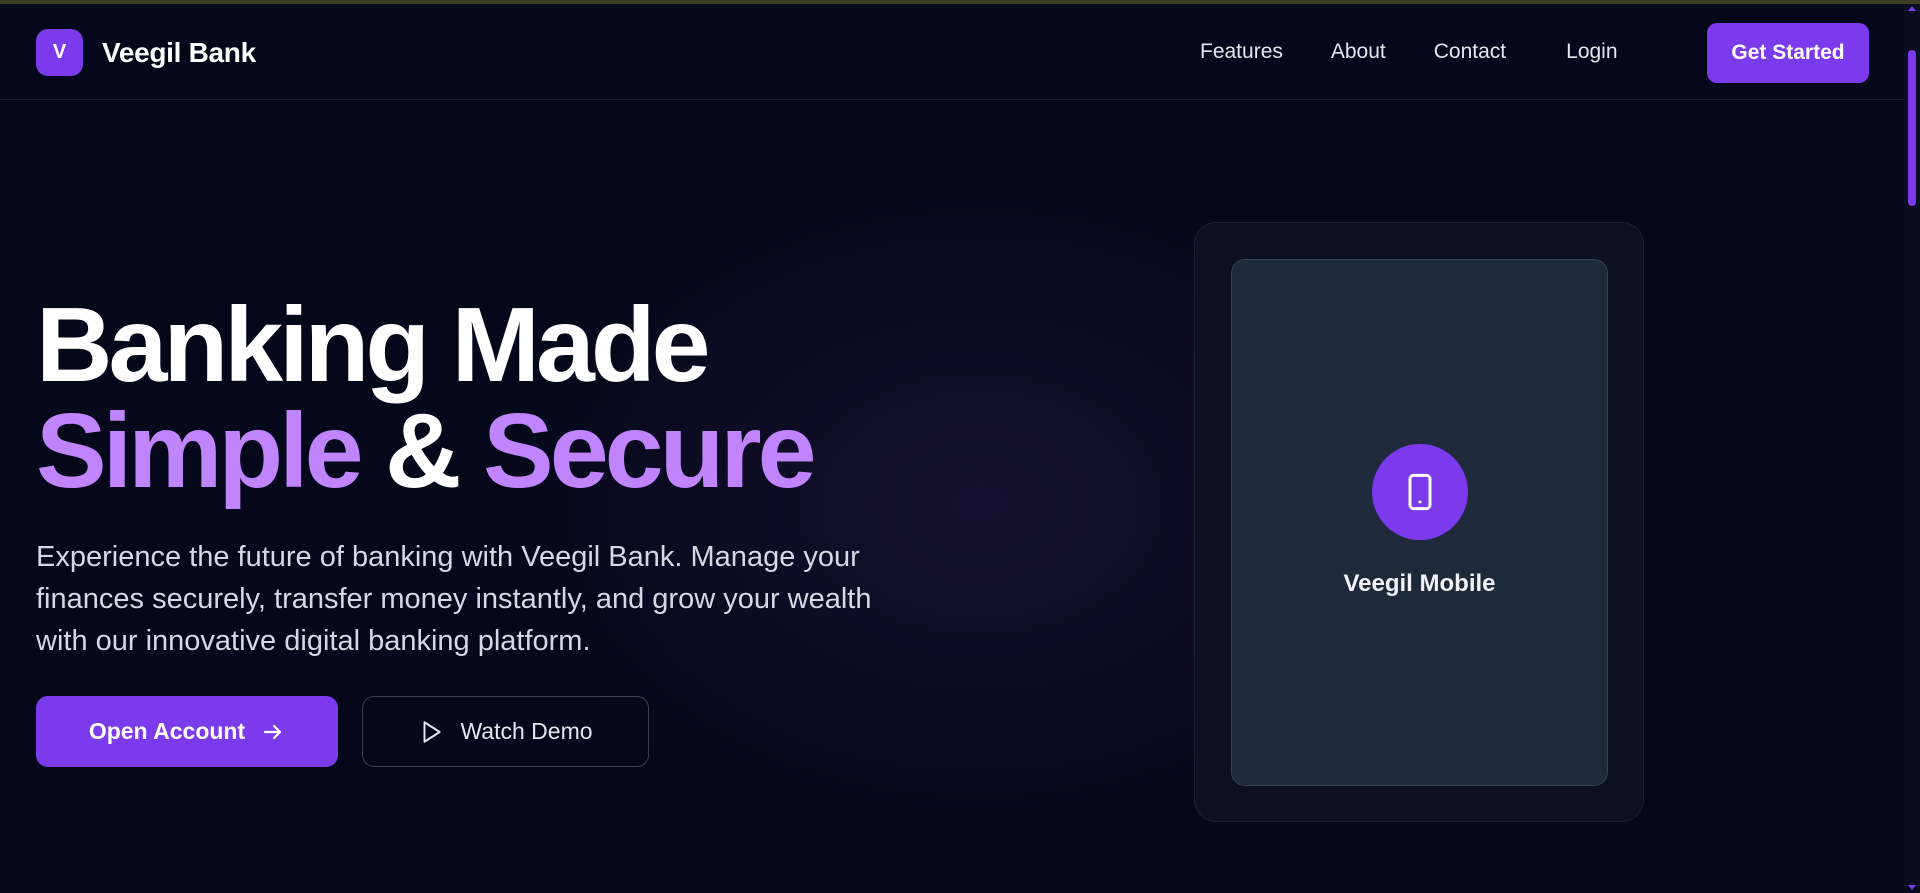  I want to click on watch-demo-button: Watch Demo, so click(505, 731).